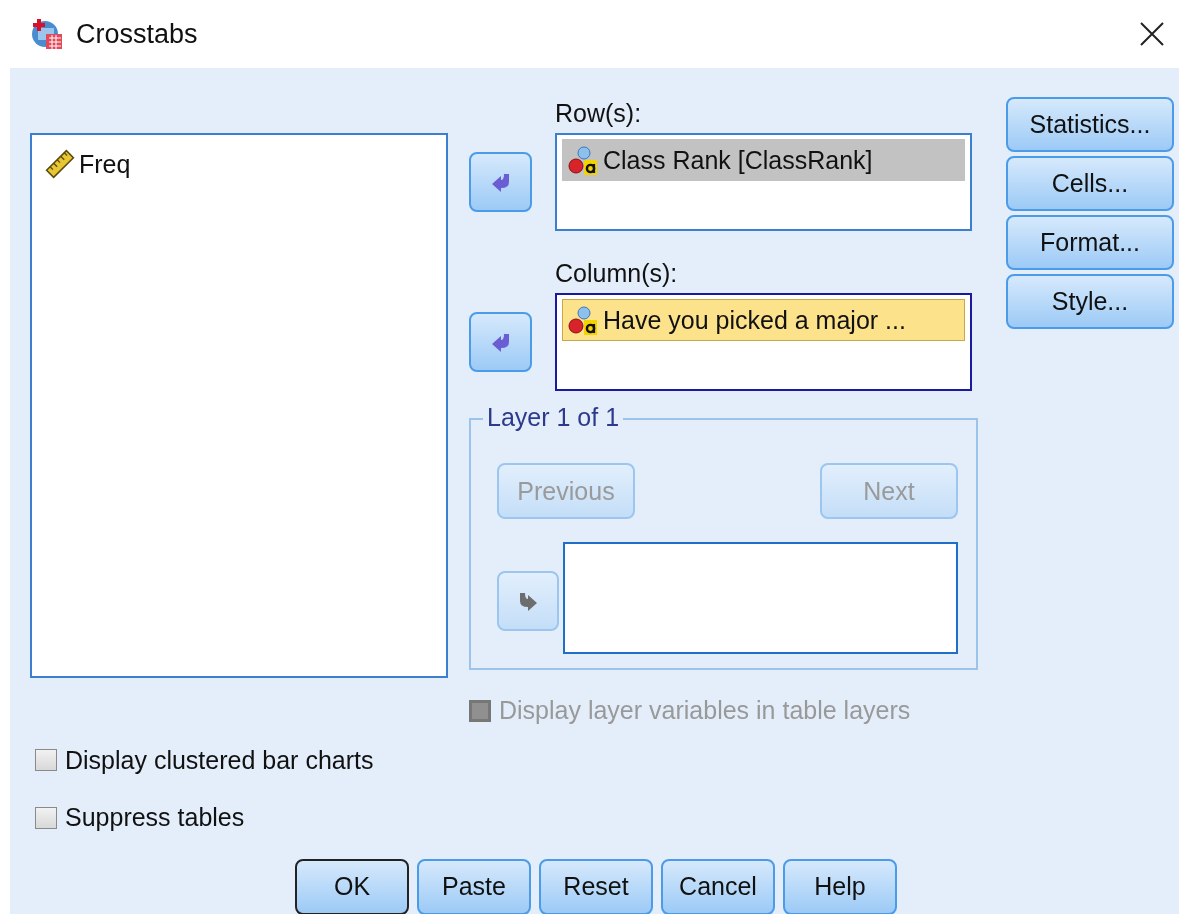 The width and height of the screenshot is (1179, 914). Describe the element at coordinates (718, 886) in the screenshot. I see `dialog-button: Cancel` at that location.